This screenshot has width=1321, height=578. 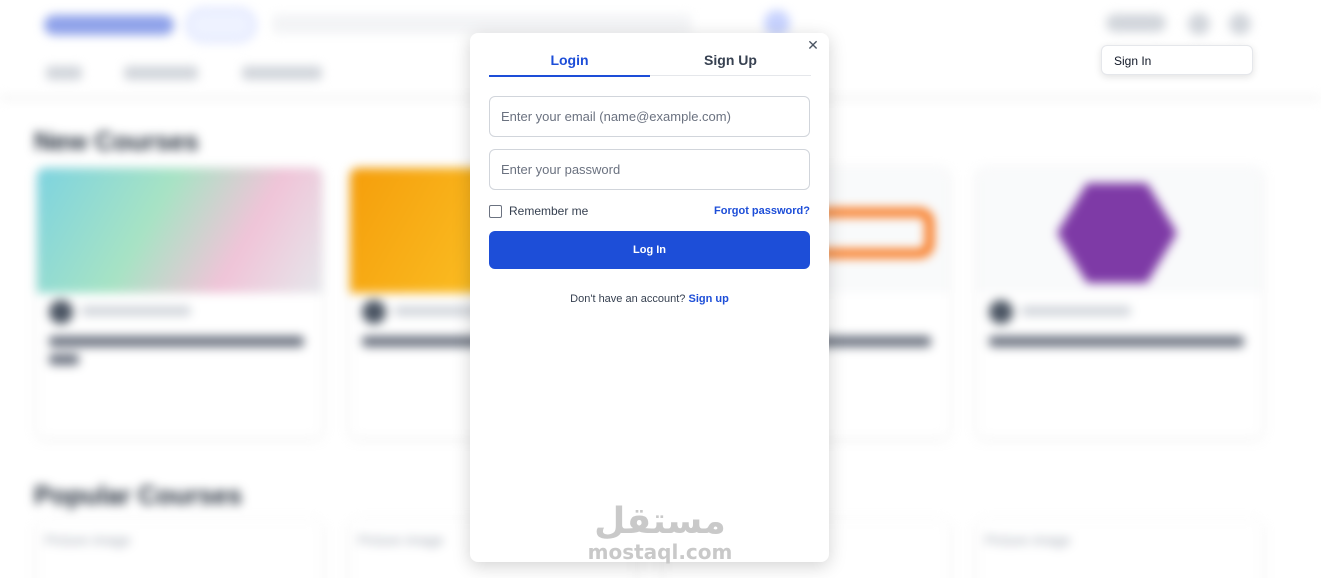 What do you see at coordinates (730, 64) in the screenshot?
I see `tab-sign-up: Sign Up` at bounding box center [730, 64].